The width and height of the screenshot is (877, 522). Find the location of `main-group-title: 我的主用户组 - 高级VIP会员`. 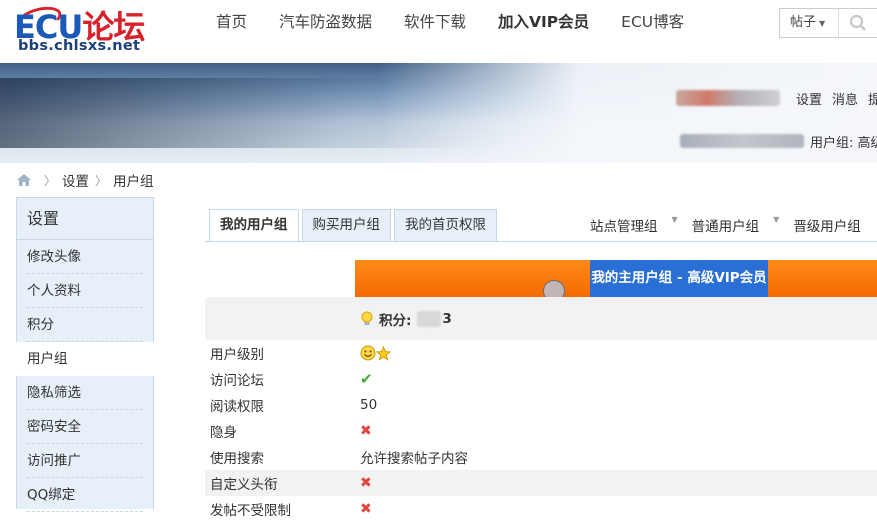

main-group-title: 我的主用户组 - 高级VIP会员 is located at coordinates (679, 278).